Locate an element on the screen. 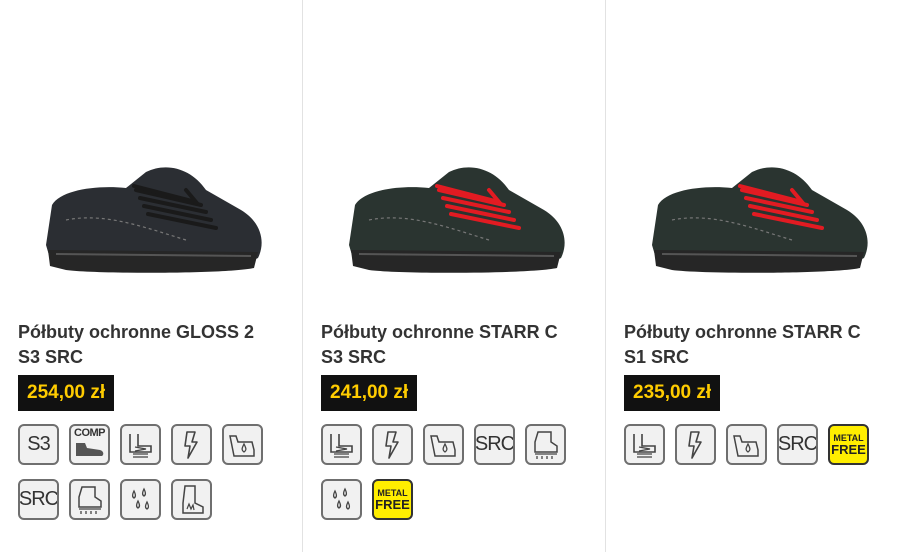 Image resolution: width=907 pixels, height=552 pixels. s3-icon: S3 is located at coordinates (38, 444).